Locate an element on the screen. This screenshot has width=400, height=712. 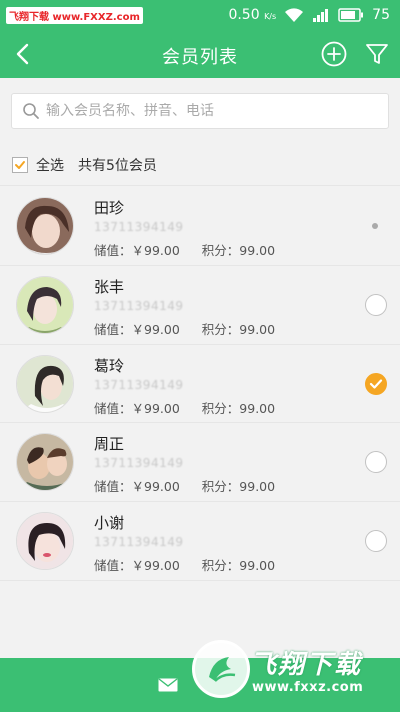
member-name: 葛玲 is located at coordinates (109, 365).